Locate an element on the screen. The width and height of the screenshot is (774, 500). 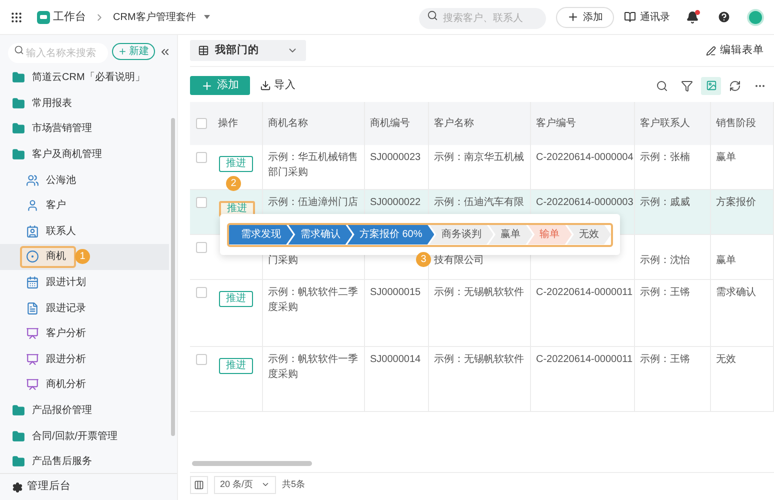
table-cell-text: SJ0000015 is located at coordinates (395, 292).